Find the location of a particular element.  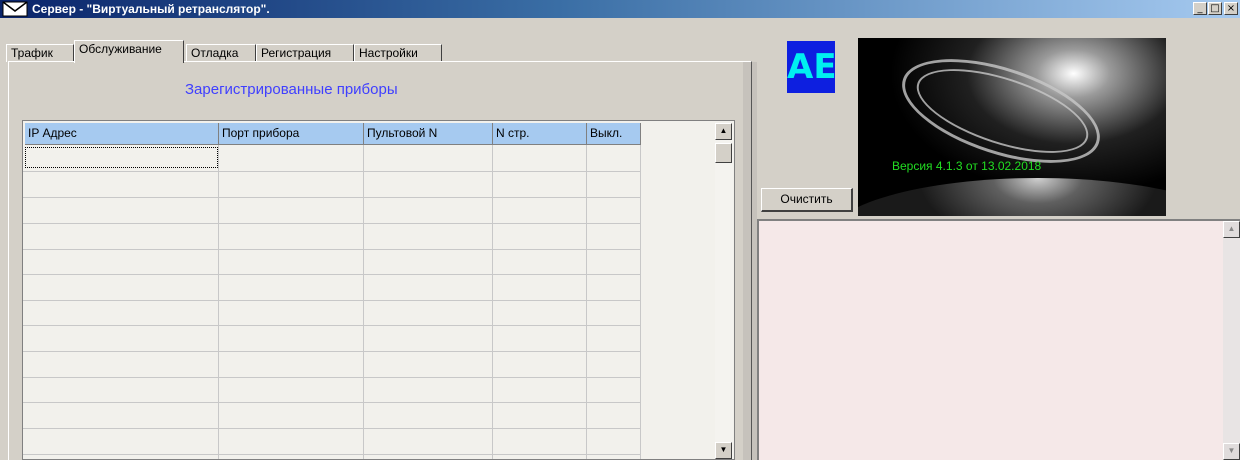

app-logo: AE is located at coordinates (812, 67).